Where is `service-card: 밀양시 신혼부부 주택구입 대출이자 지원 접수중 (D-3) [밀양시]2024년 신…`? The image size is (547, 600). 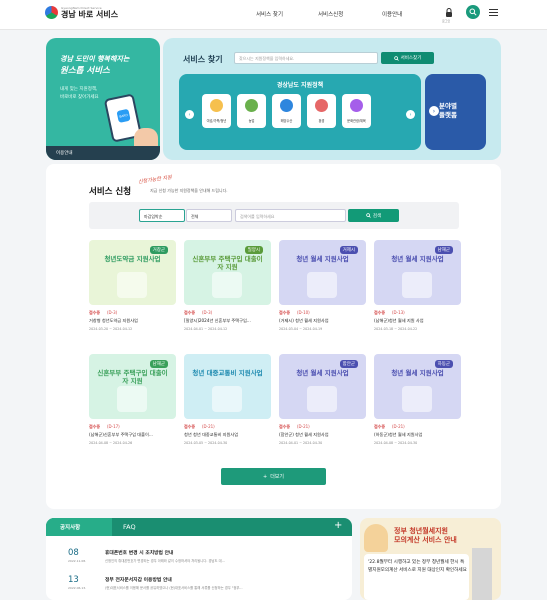
service-card: 밀양시 신혼부부 주택구입 대출이자 지원 접수중 (D-3) [밀양시]2024년 신… is located at coordinates (227, 285).